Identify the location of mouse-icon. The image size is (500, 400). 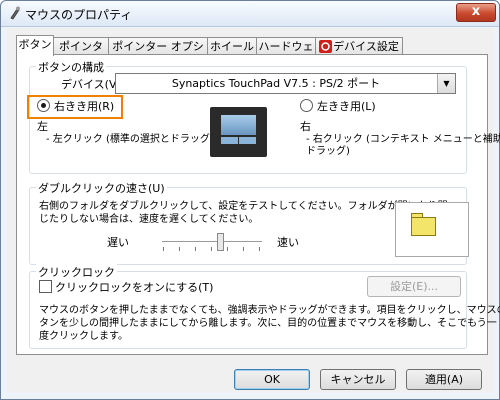
(15, 13).